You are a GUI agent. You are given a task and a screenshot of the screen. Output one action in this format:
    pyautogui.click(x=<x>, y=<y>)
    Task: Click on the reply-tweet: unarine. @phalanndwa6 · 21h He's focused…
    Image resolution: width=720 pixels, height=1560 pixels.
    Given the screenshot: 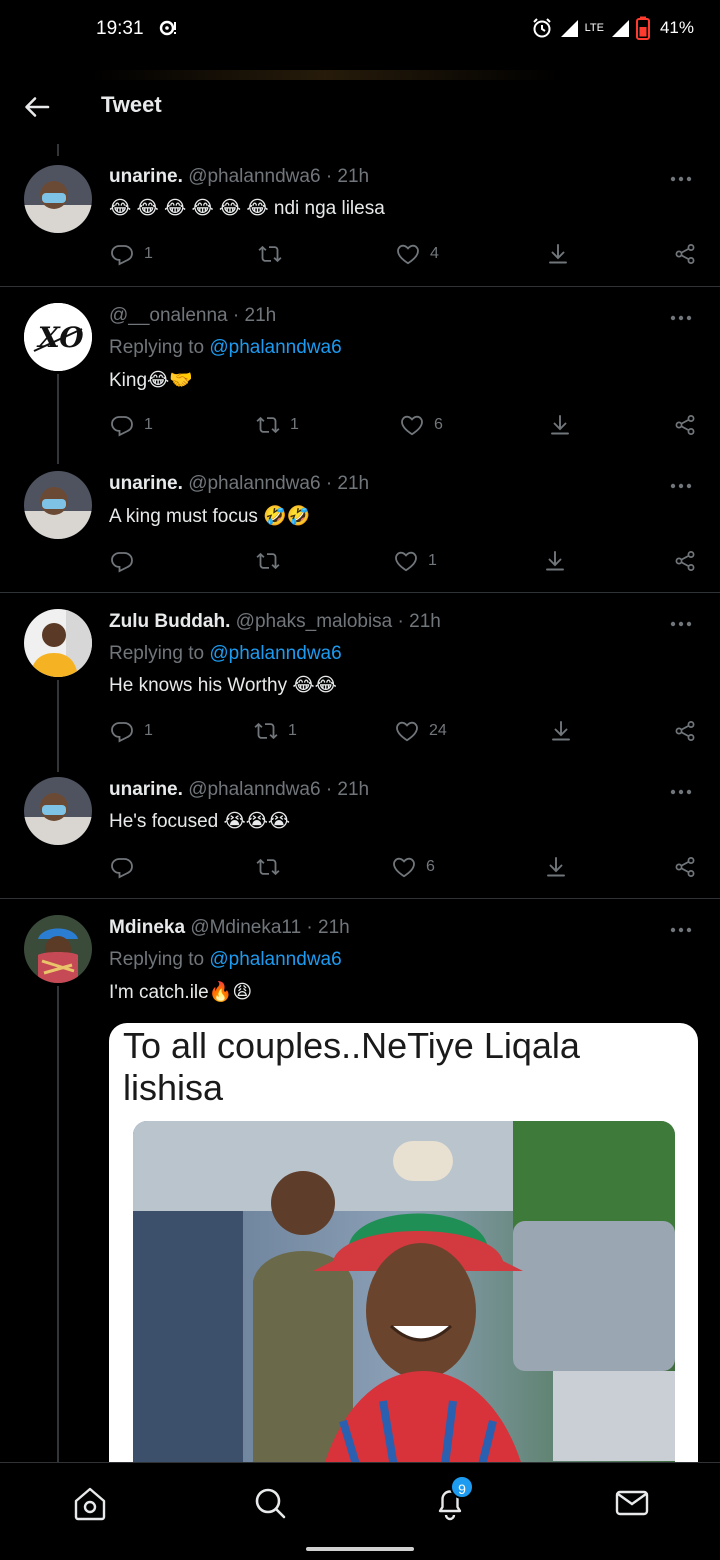 What is the action you would take?
    pyautogui.click(x=360, y=829)
    